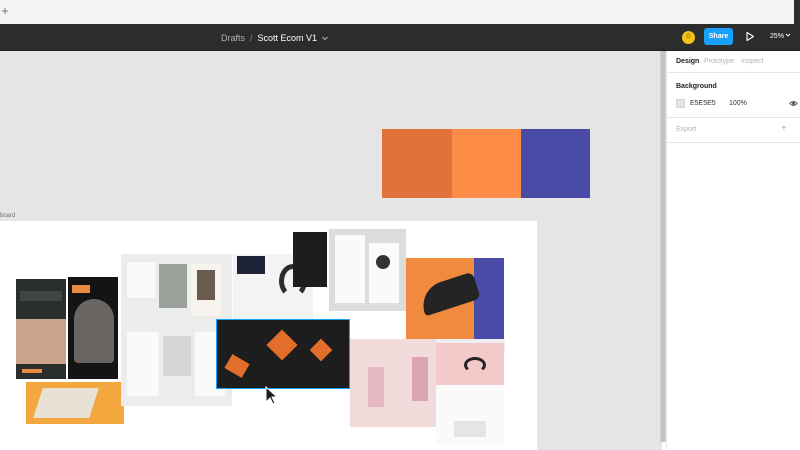 Image resolution: width=800 pixels, height=450 pixels. What do you see at coordinates (400, 37) in the screenshot?
I see `toolbar: Drafts / Scott Ecom V1` at bounding box center [400, 37].